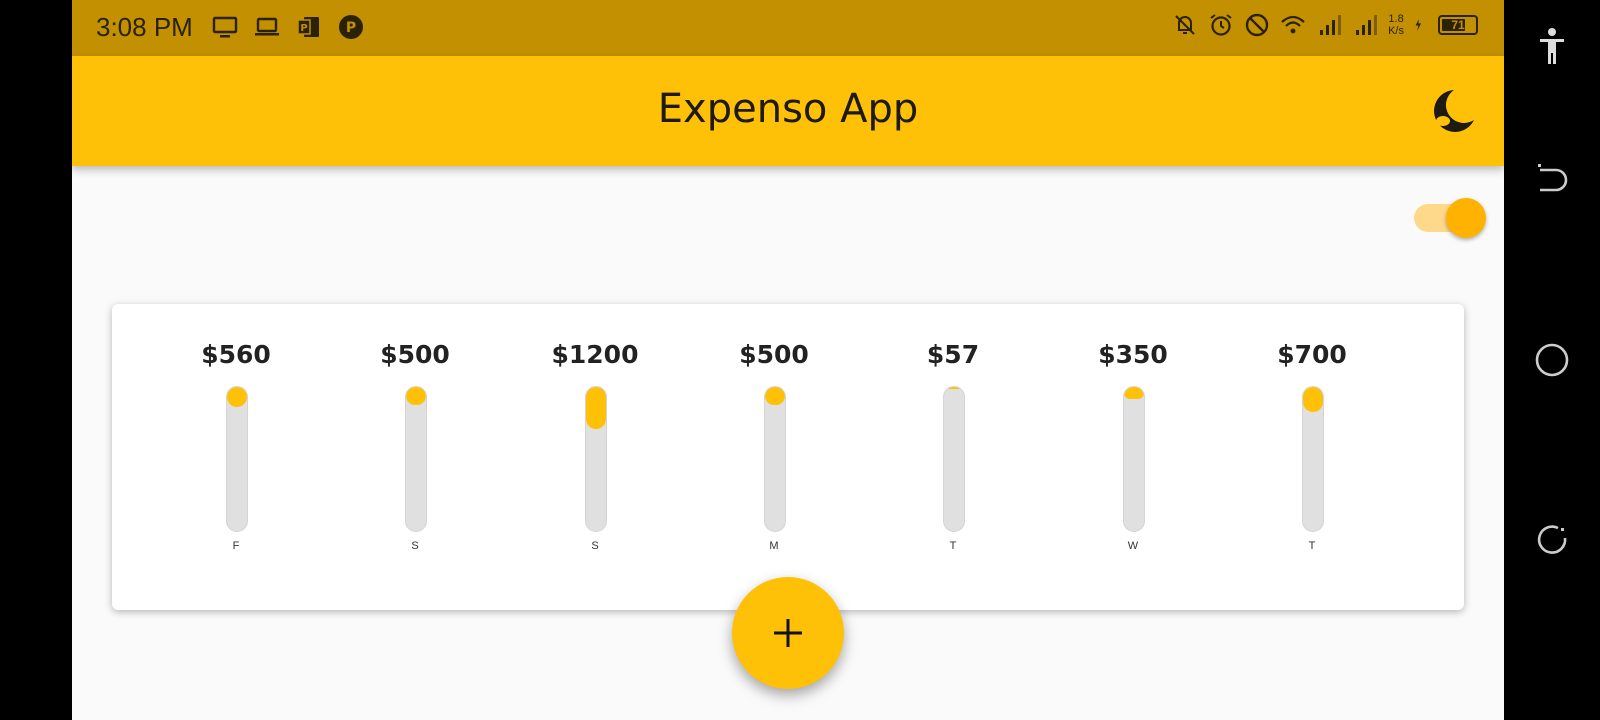 The image size is (1600, 720). I want to click on app-title: Expenso App, so click(788, 109).